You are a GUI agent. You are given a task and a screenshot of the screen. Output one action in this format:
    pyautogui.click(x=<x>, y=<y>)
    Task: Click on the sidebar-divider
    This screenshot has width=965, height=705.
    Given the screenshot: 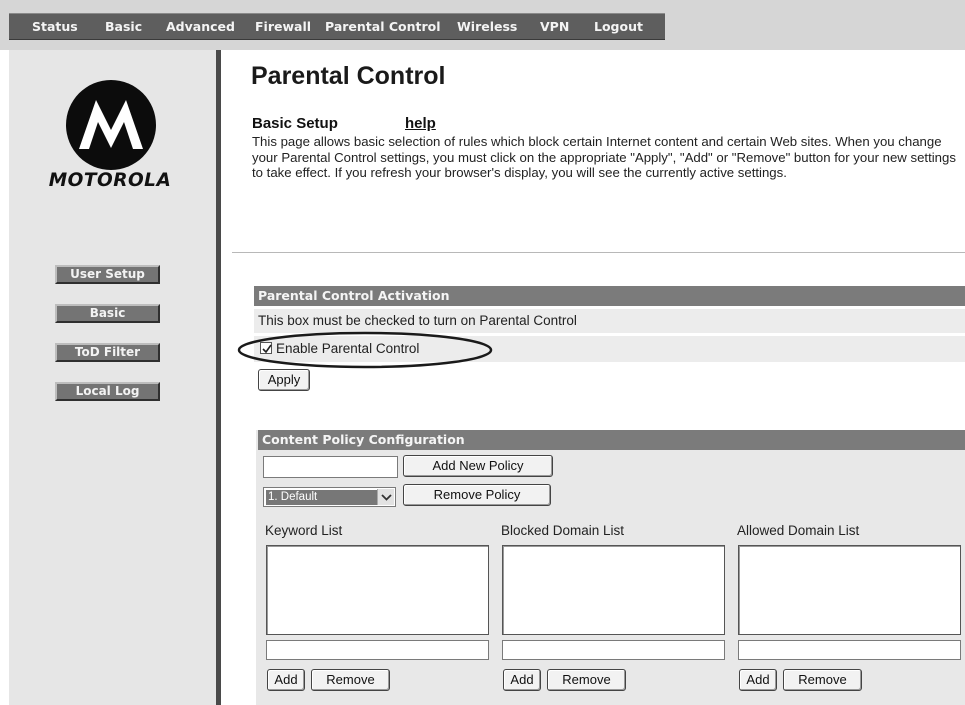 What is the action you would take?
    pyautogui.click(x=218, y=377)
    